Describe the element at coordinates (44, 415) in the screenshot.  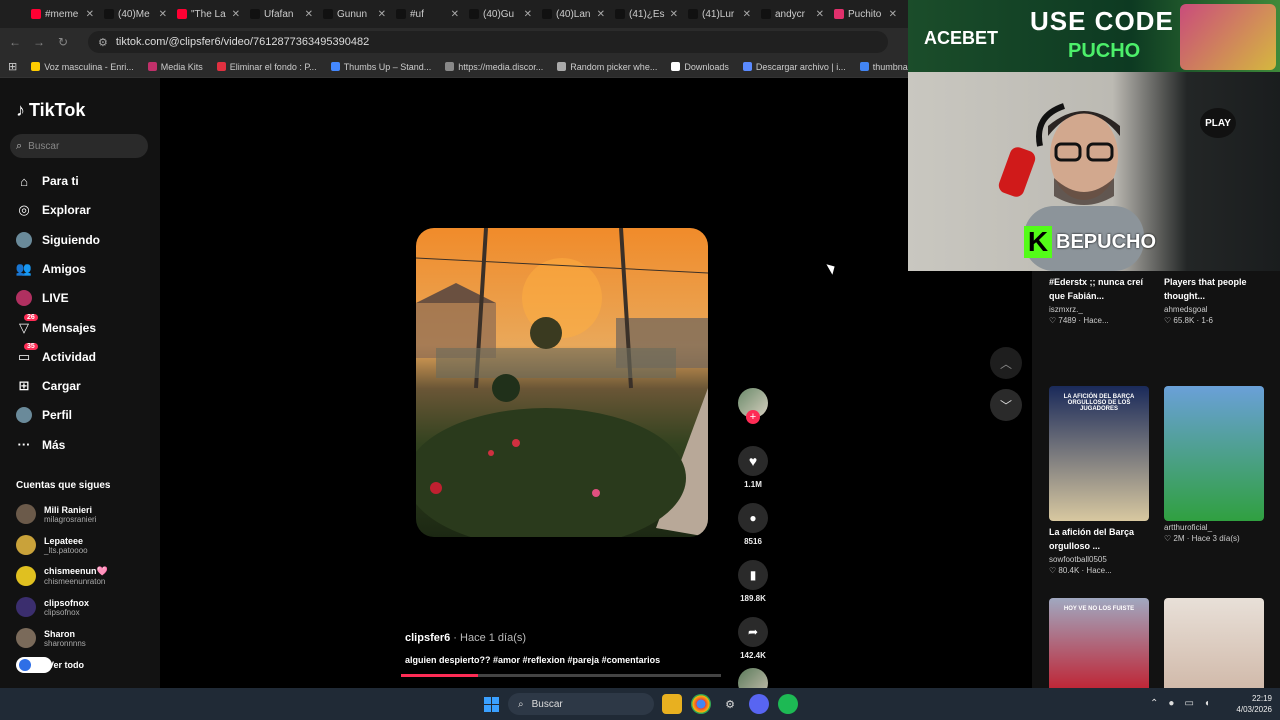
I see `sidebar-item-profile: Perfil` at that location.